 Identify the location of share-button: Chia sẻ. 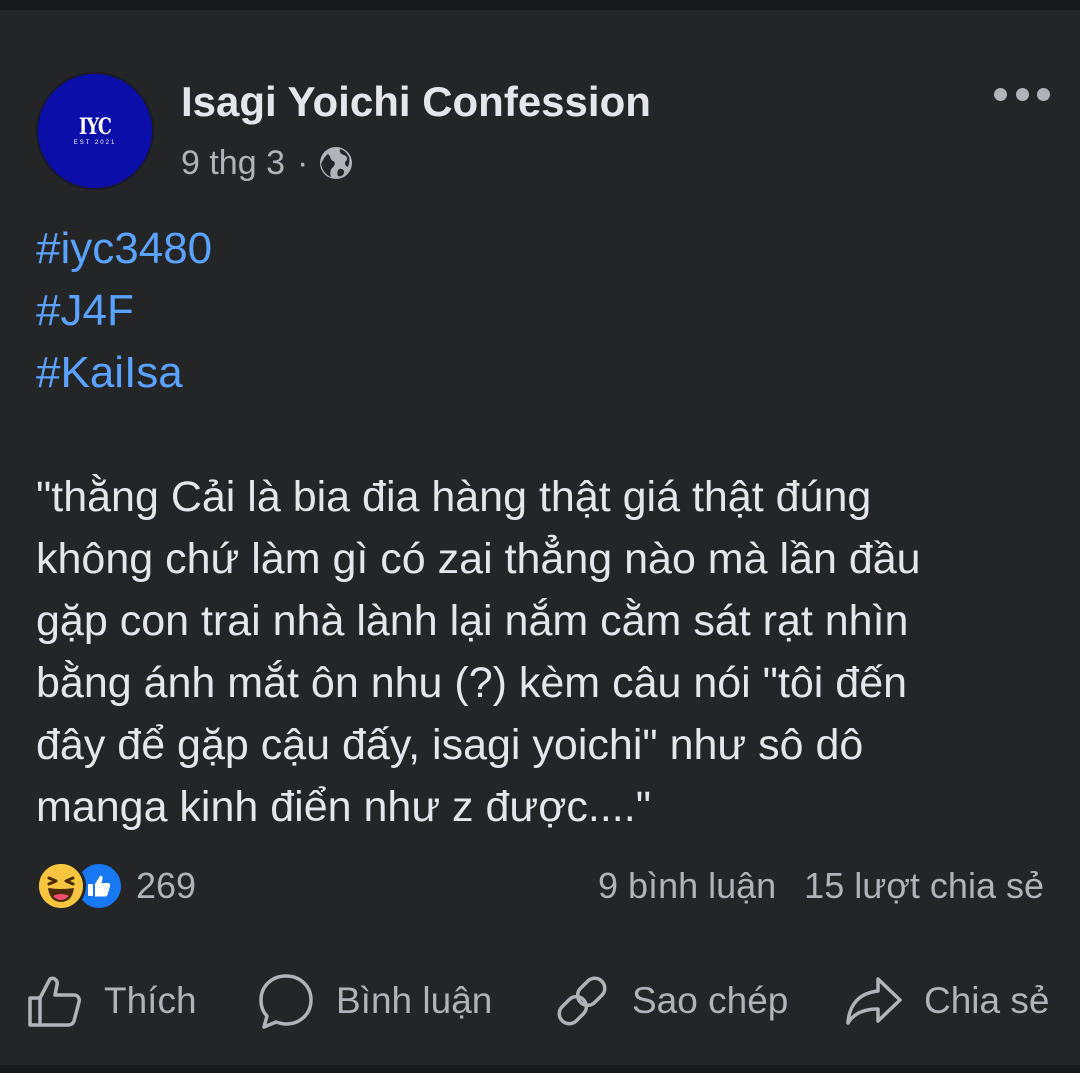
(946, 1001).